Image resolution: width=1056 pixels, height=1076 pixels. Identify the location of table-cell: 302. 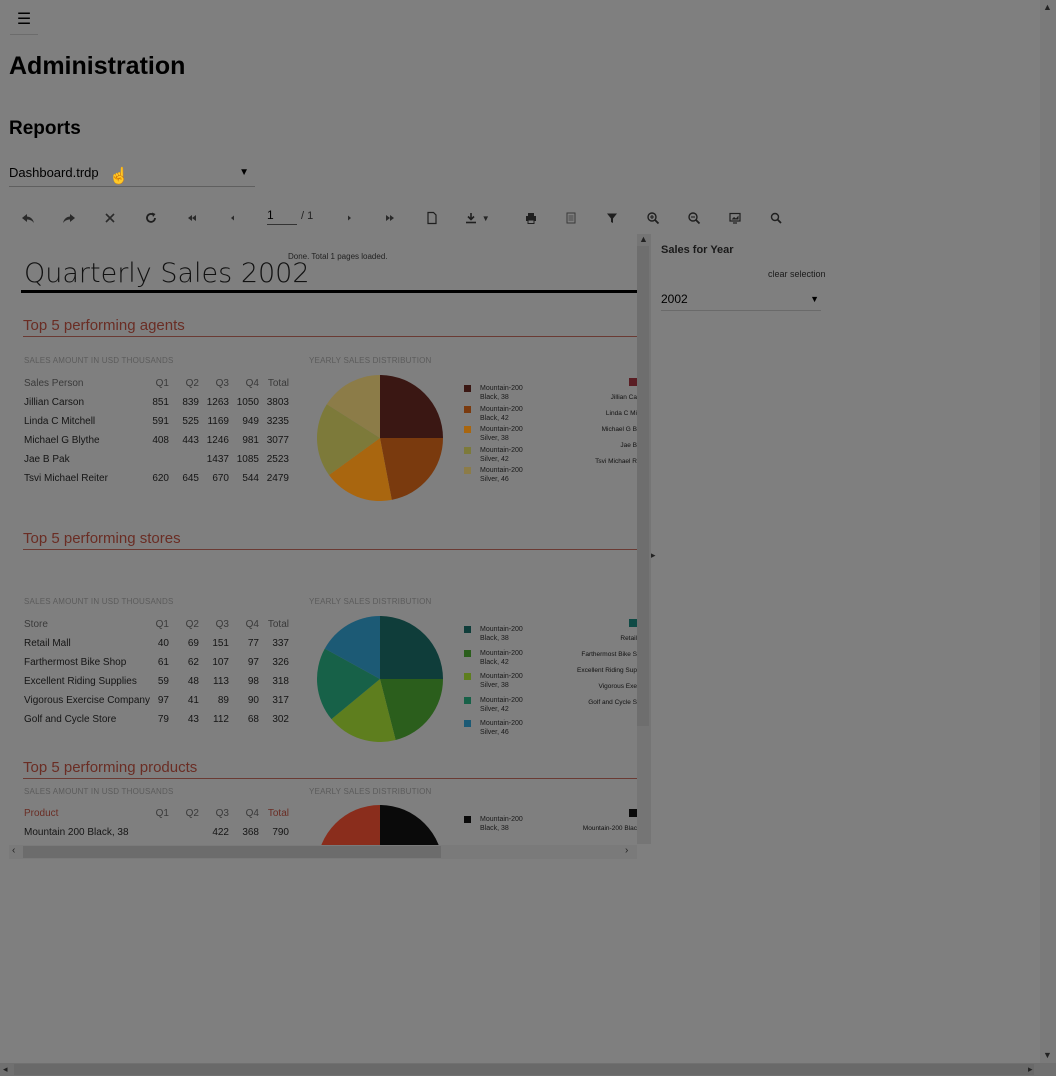
(280, 719).